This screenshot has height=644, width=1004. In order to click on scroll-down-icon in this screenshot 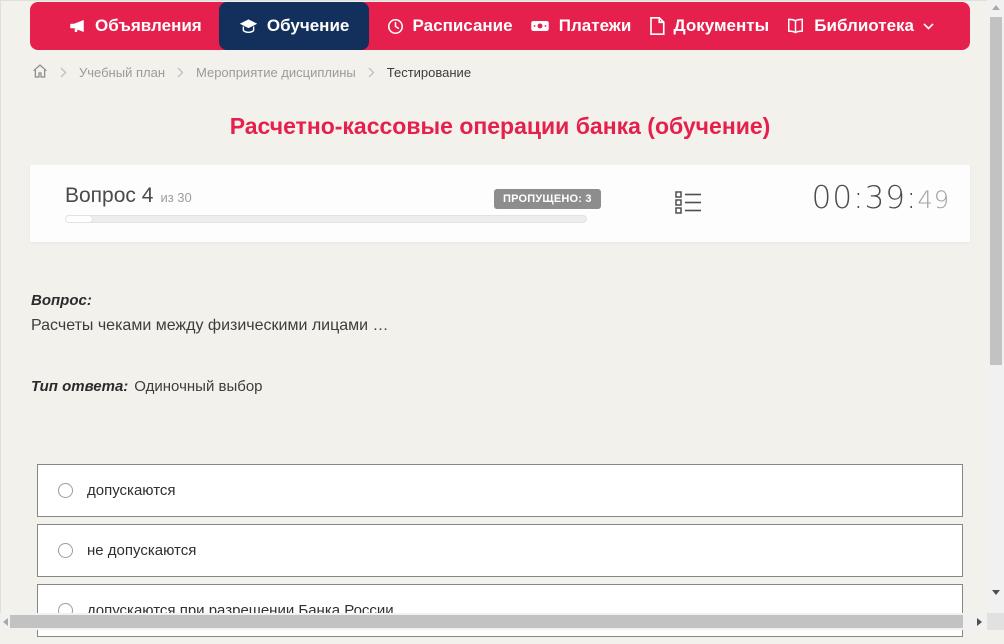, I will do `click(996, 592)`.